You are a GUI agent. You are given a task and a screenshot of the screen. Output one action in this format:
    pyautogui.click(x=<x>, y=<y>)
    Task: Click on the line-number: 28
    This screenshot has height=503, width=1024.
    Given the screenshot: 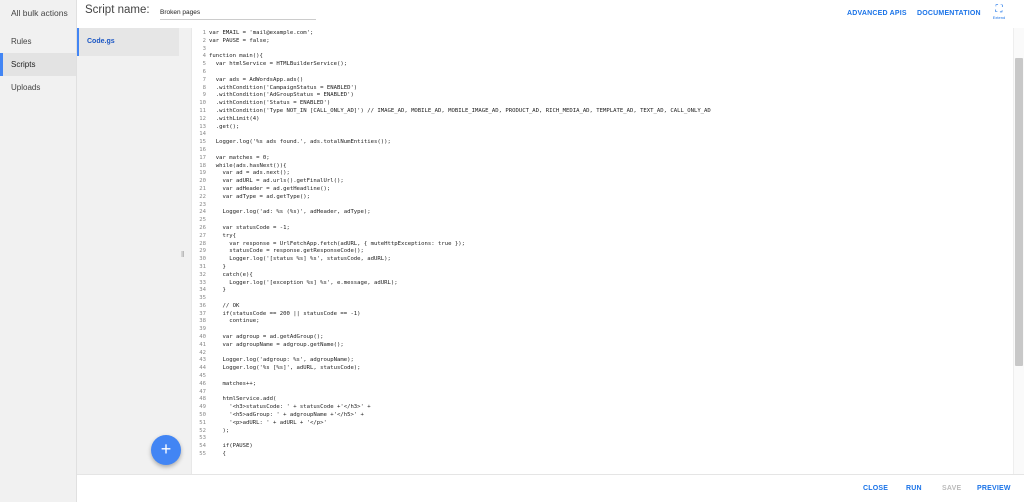 What is the action you would take?
    pyautogui.click(x=202, y=243)
    